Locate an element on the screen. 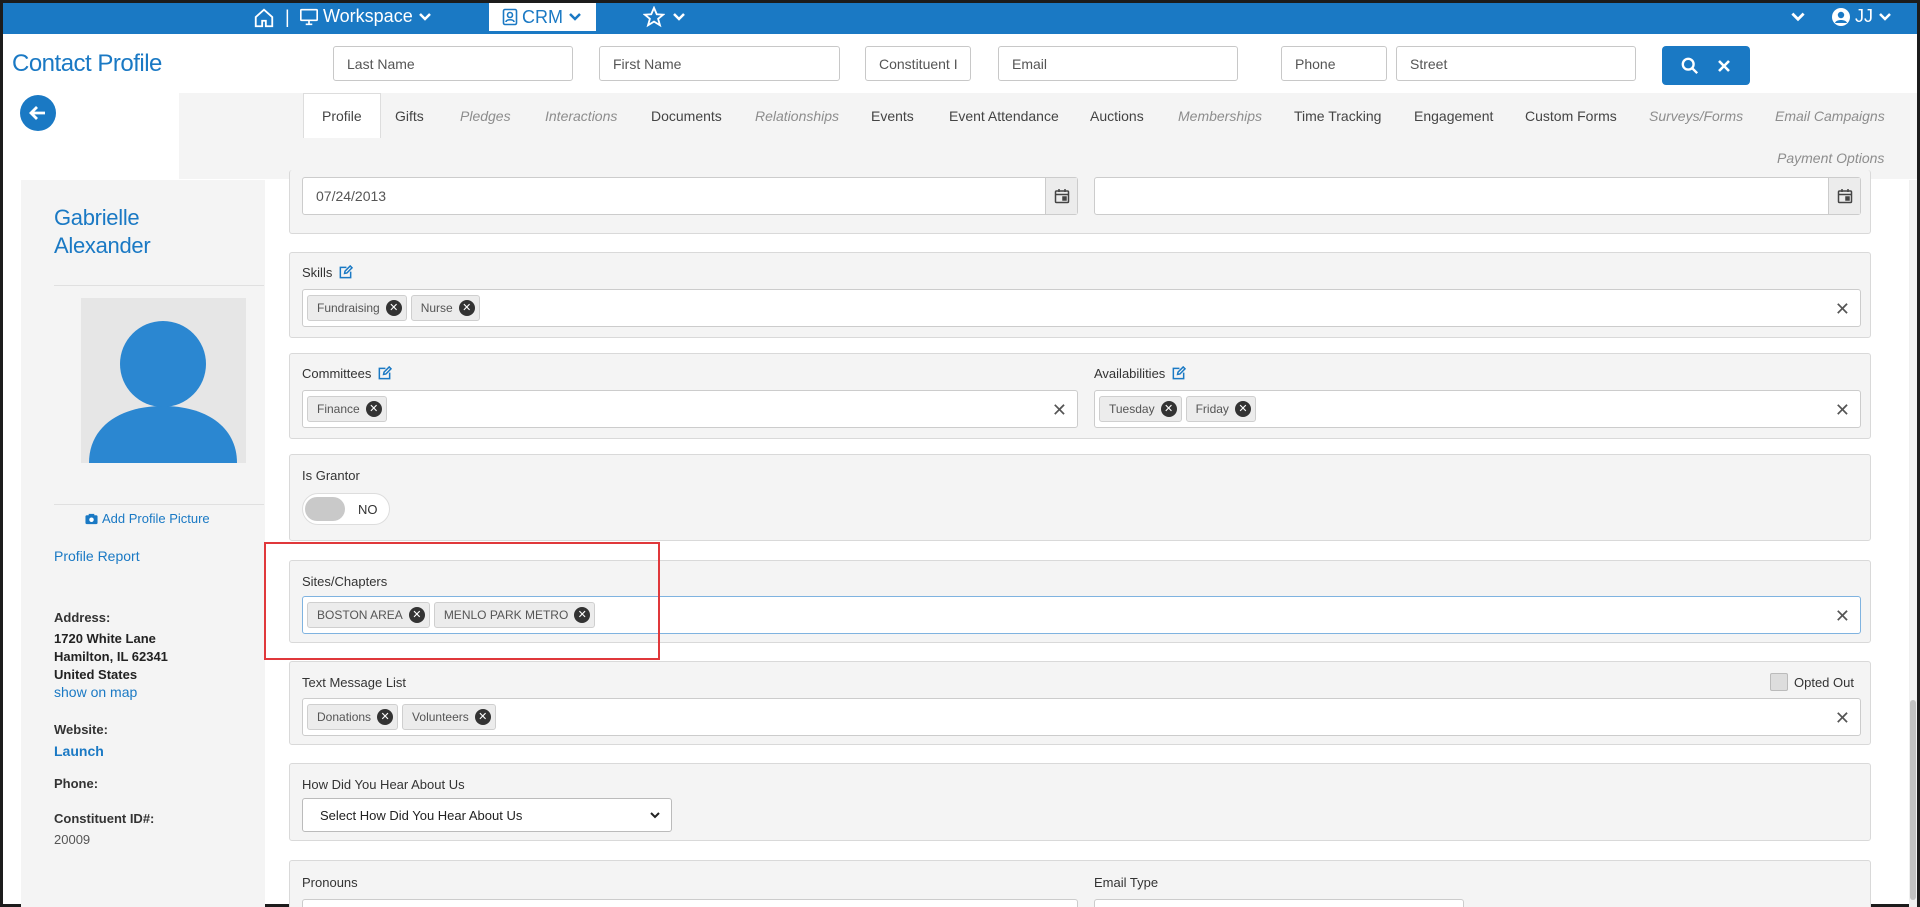 The width and height of the screenshot is (1920, 907). add-profile-picture-link: Add Profile Picture is located at coordinates (147, 518).